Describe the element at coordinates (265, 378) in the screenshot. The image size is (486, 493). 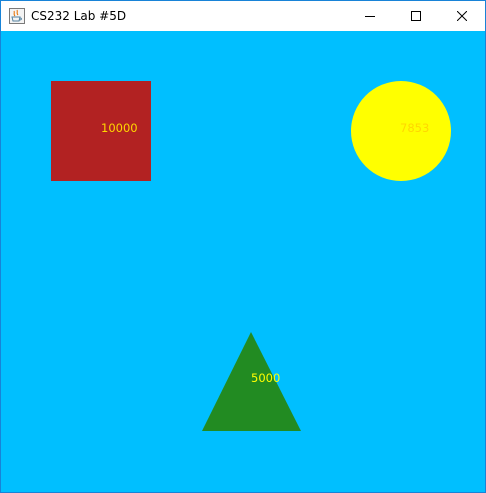
I see `triangle-area-label: 5000` at that location.